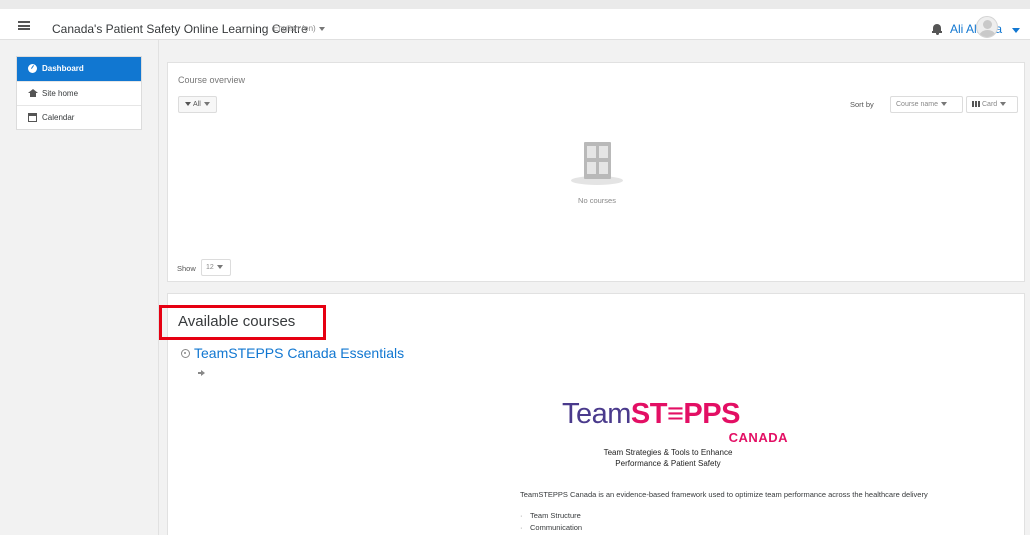  What do you see at coordinates (294, 28) in the screenshot?
I see `language-label: English (en)` at bounding box center [294, 28].